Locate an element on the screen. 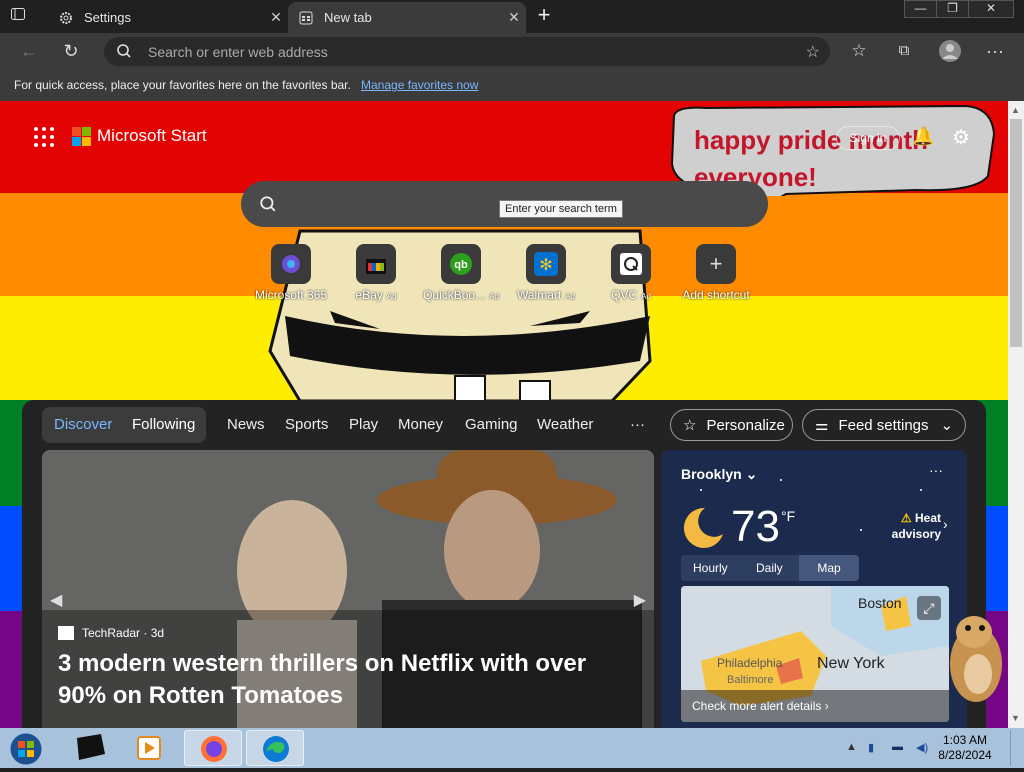 This screenshot has height=772, width=1024. shortcut-label: Microsoft 365 is located at coordinates (291, 295).